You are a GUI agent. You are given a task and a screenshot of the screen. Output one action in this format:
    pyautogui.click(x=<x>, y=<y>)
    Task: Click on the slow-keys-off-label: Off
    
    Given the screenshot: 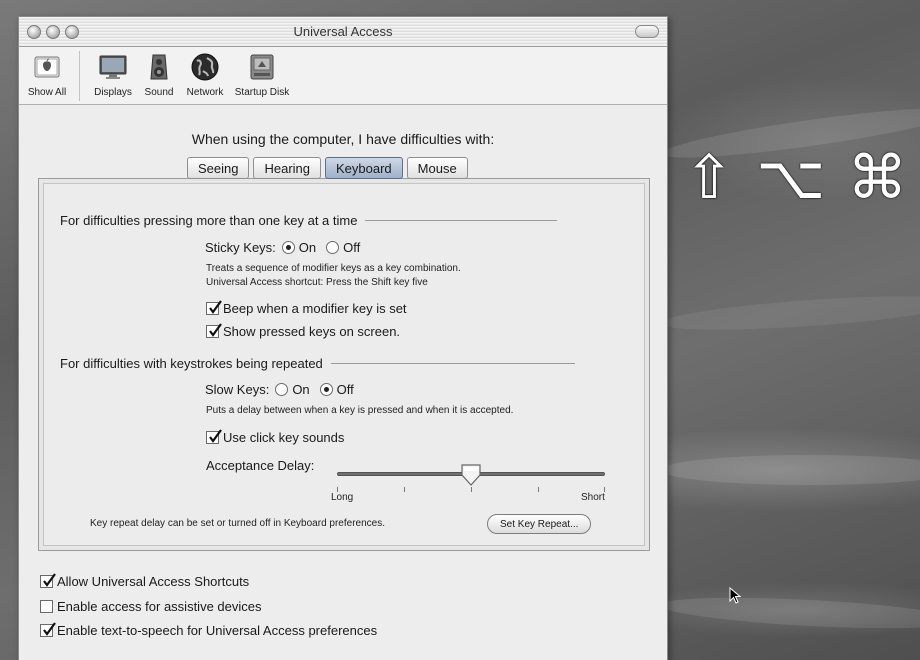 What is the action you would take?
    pyautogui.click(x=345, y=389)
    